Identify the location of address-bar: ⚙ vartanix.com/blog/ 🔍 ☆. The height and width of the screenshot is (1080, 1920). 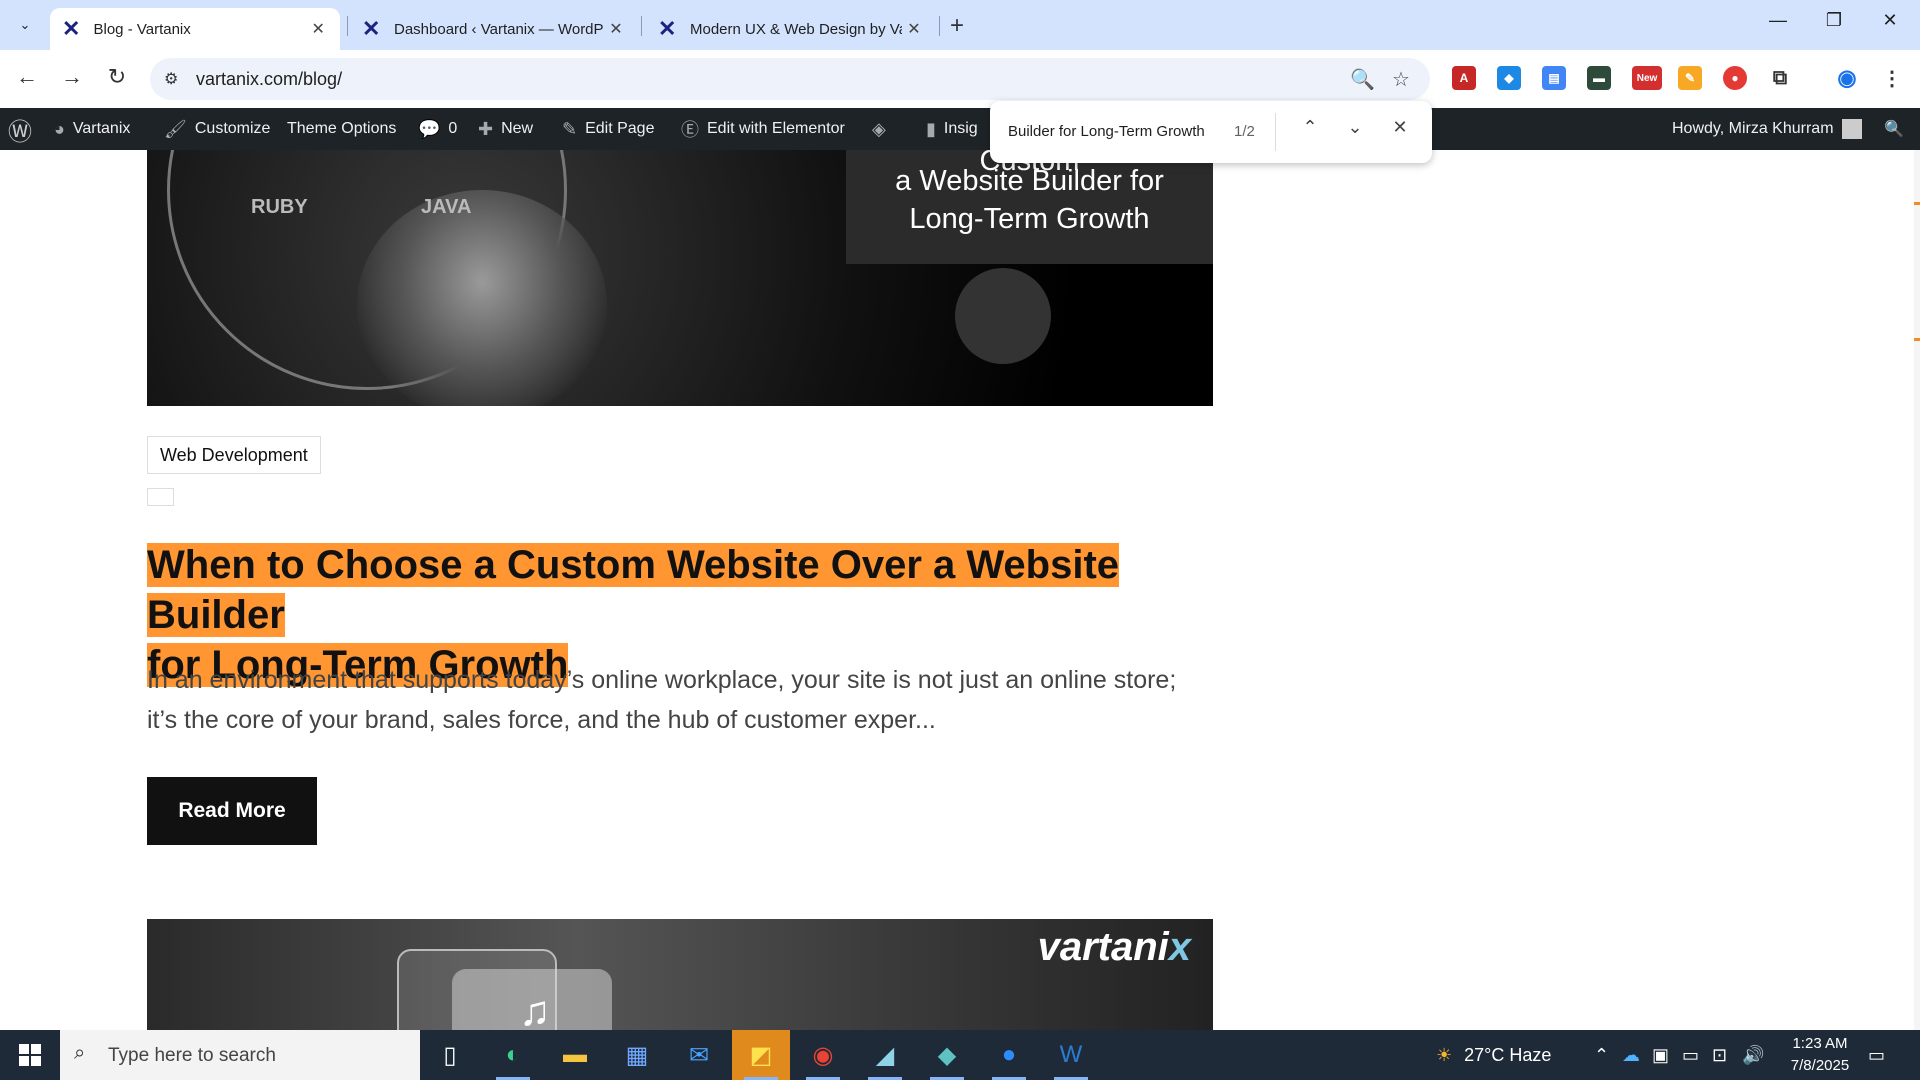
(790, 79).